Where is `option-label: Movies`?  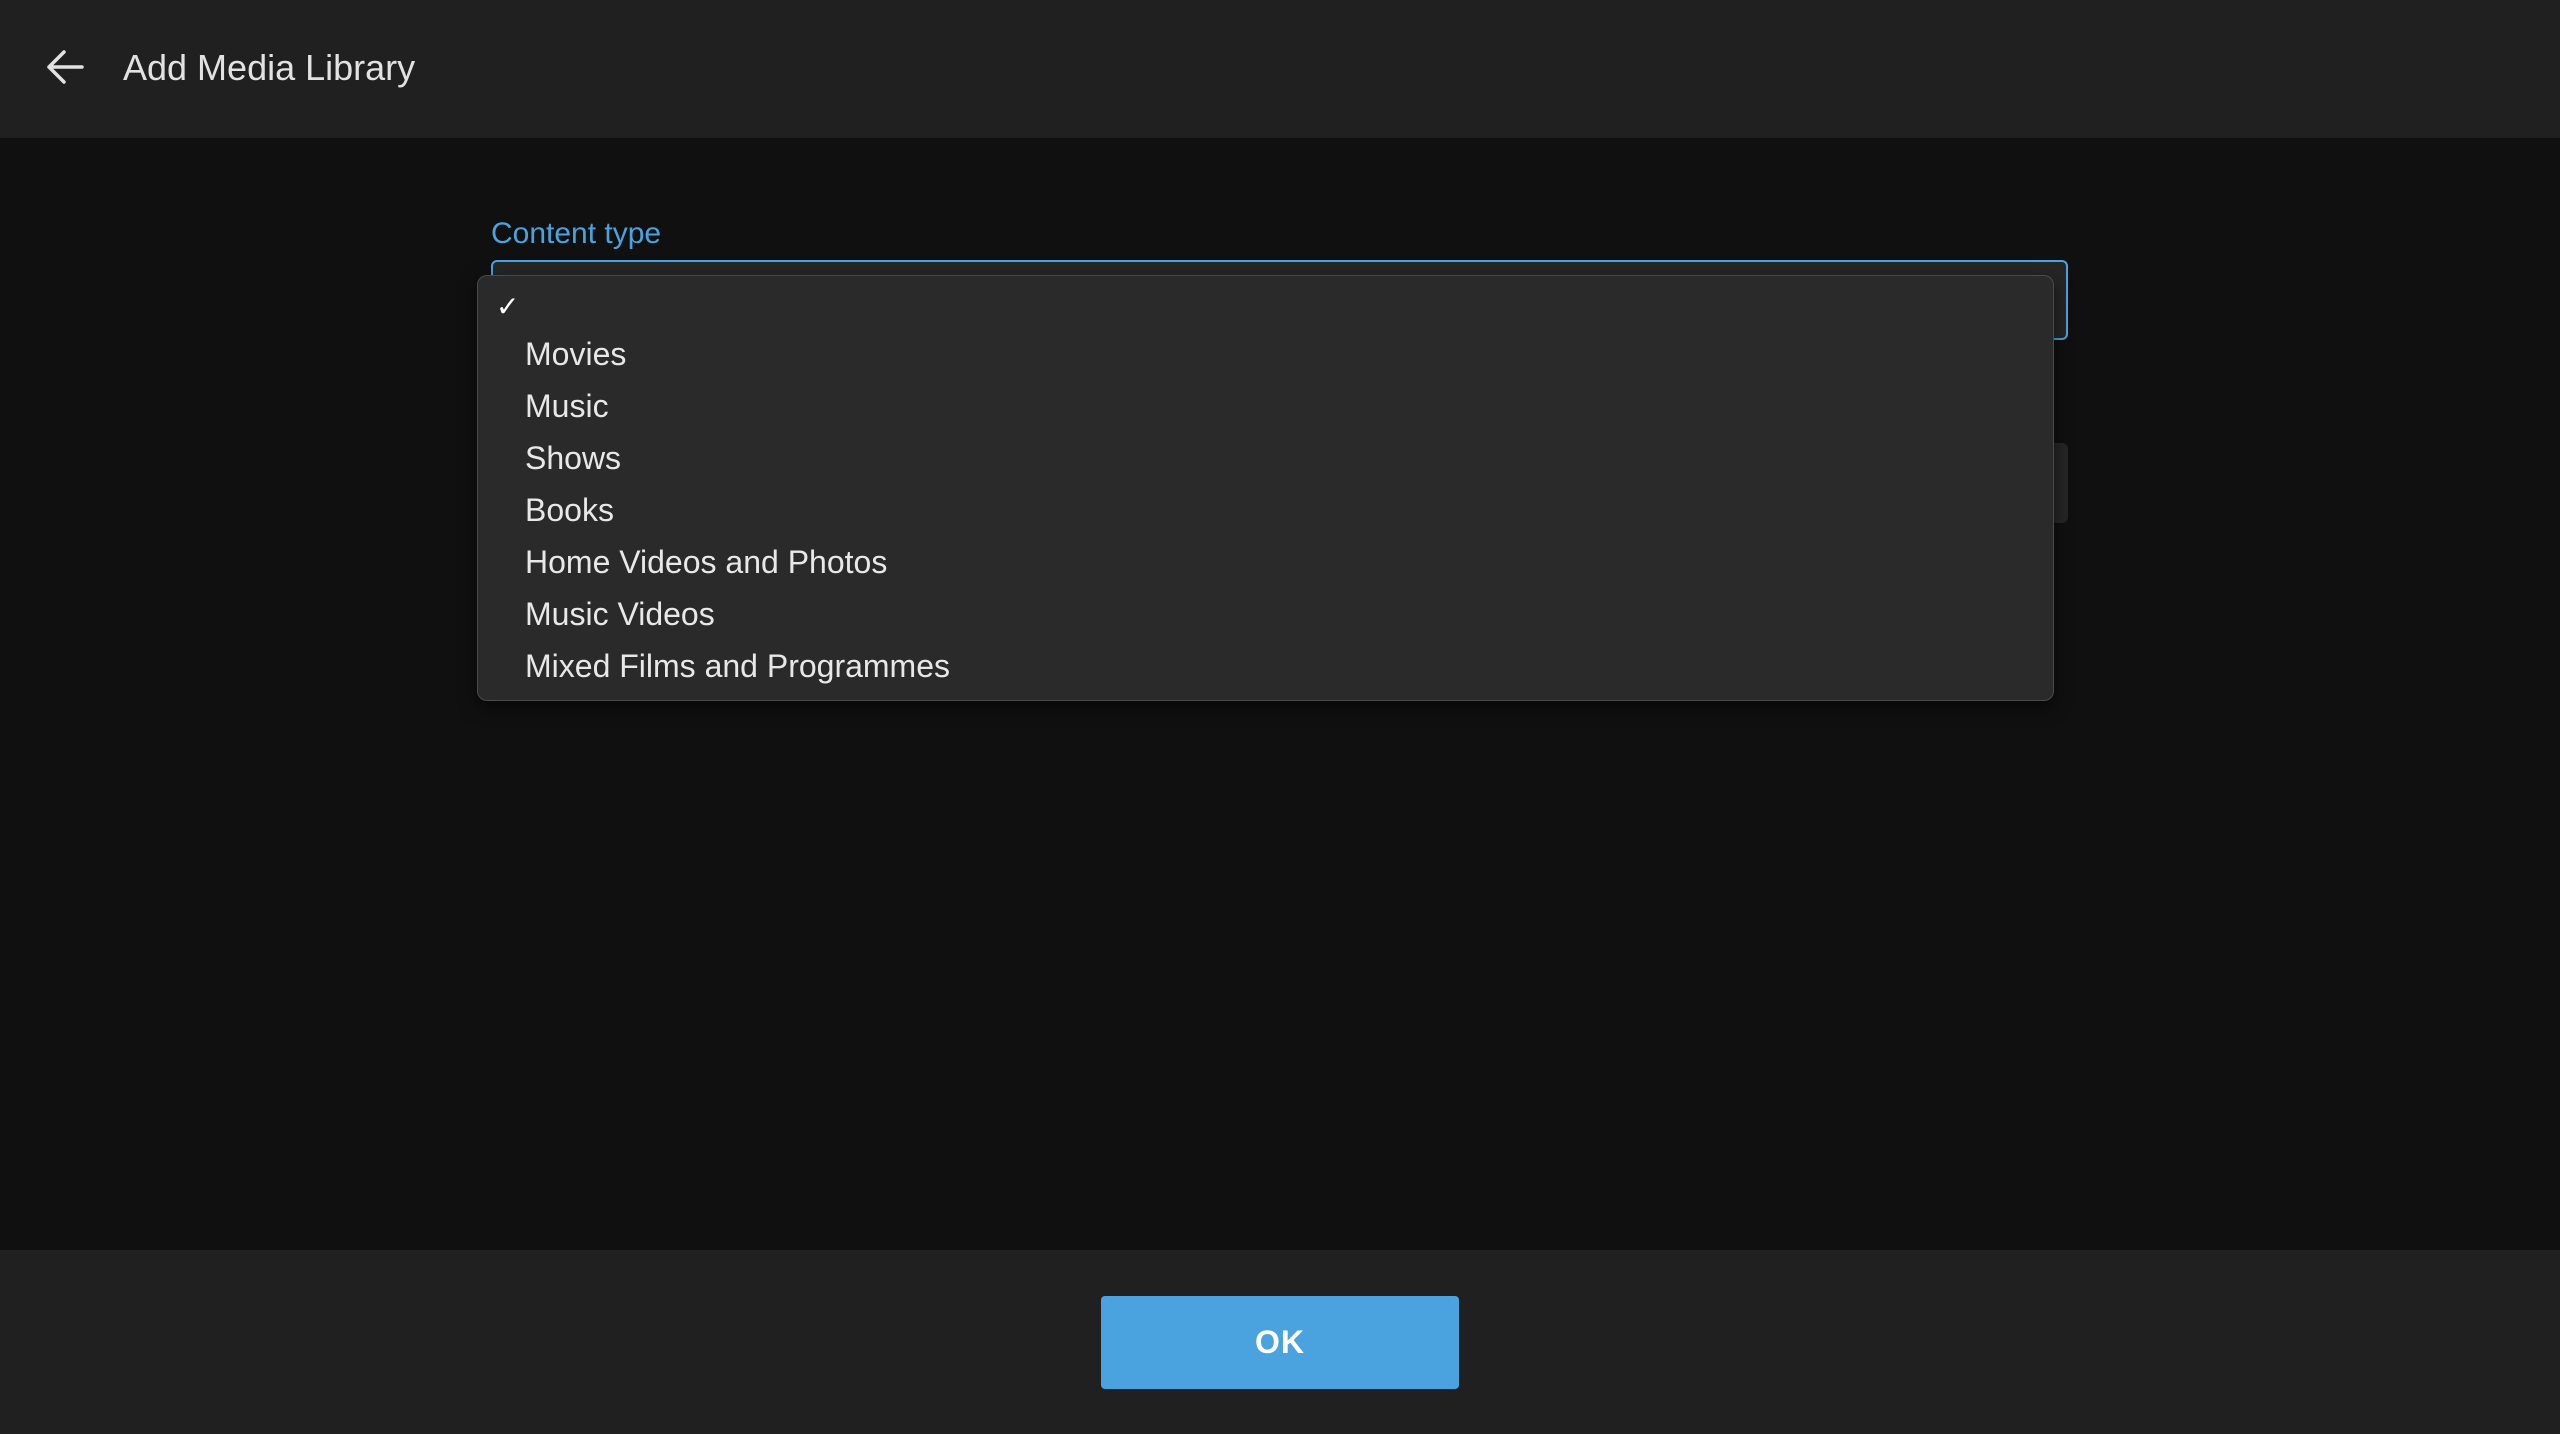 option-label: Movies is located at coordinates (576, 354).